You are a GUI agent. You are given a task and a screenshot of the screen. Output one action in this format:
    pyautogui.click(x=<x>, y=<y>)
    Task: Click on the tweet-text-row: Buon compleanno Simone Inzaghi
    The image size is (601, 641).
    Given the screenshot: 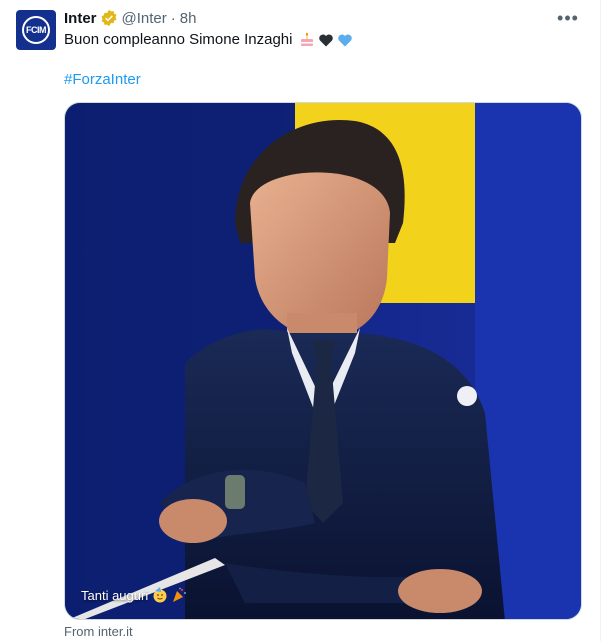 What is the action you would take?
    pyautogui.click(x=208, y=40)
    